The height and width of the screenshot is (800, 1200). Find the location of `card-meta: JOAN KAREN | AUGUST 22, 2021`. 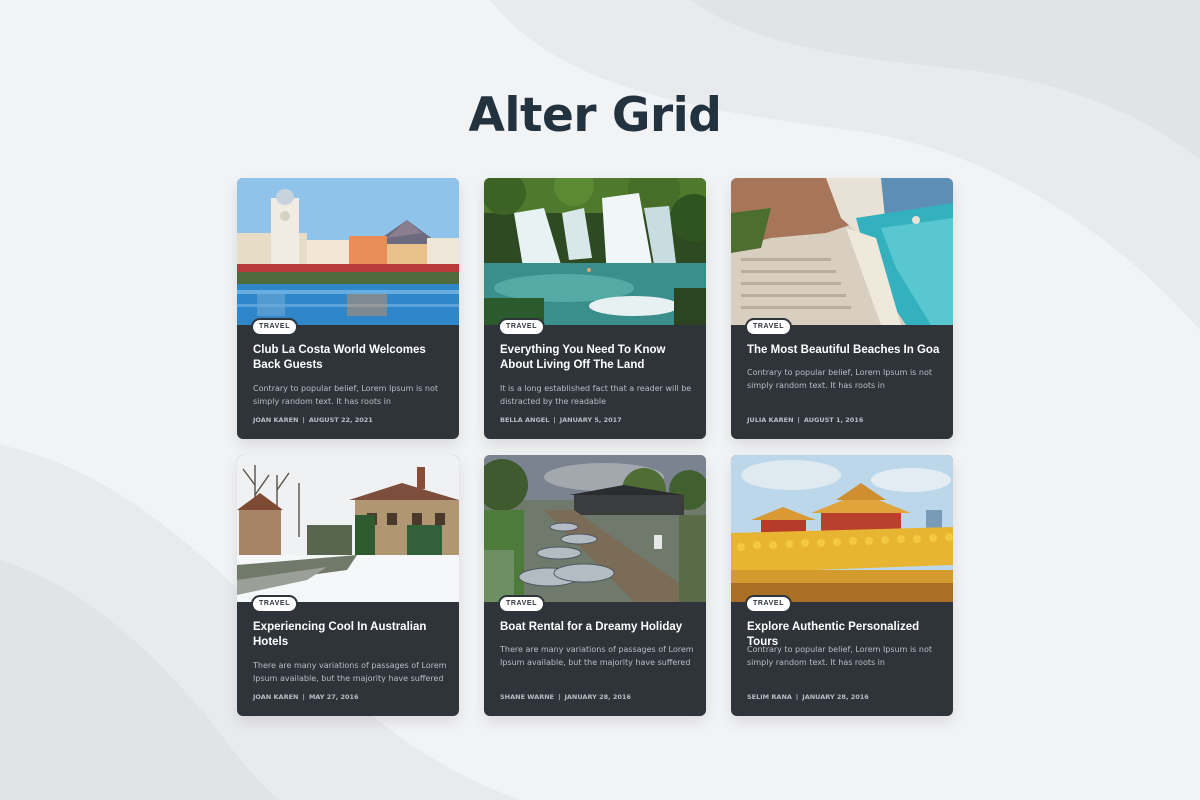

card-meta: JOAN KAREN | AUGUST 22, 2021 is located at coordinates (313, 420).